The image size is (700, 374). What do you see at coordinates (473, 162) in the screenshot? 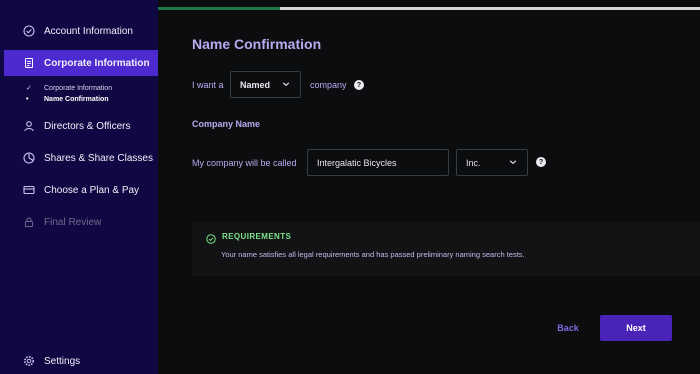
I see `company-suffix-value: Inc.` at bounding box center [473, 162].